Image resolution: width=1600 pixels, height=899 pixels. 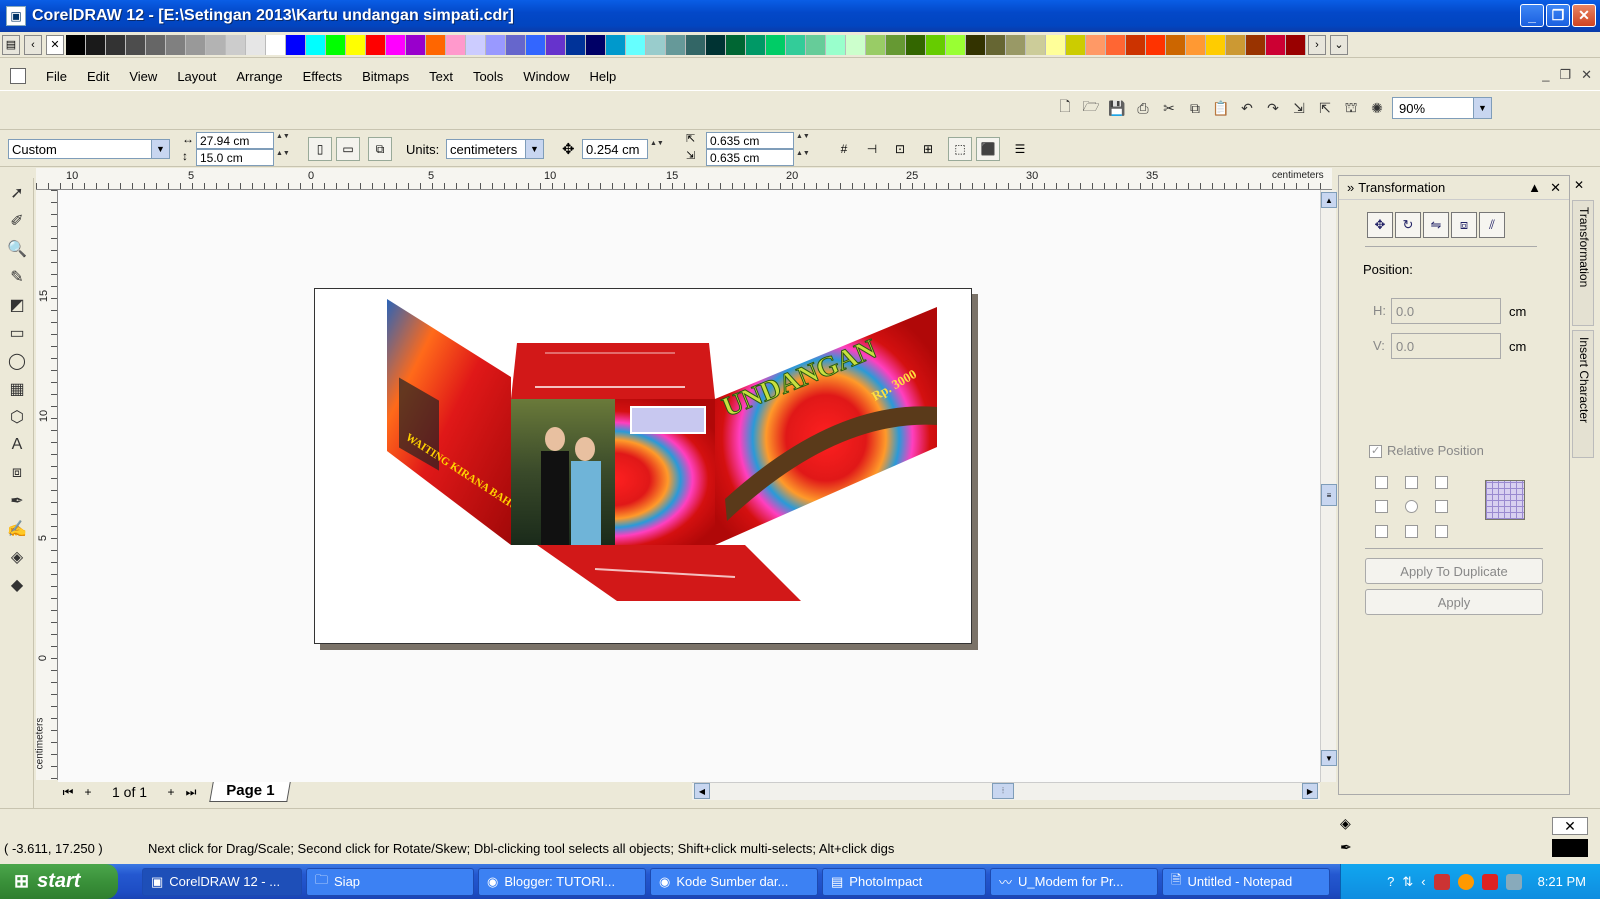 What do you see at coordinates (1583, 394) in the screenshot?
I see `tab-insert-character: Insert Character` at bounding box center [1583, 394].